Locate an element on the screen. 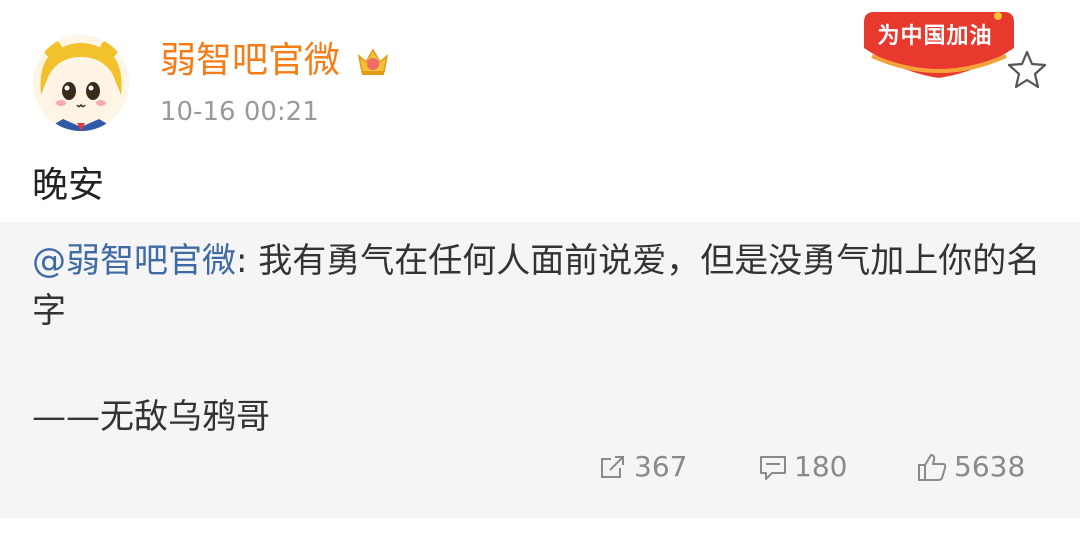 This screenshot has width=1080, height=541. post-text: 晚安 is located at coordinates (68, 185).